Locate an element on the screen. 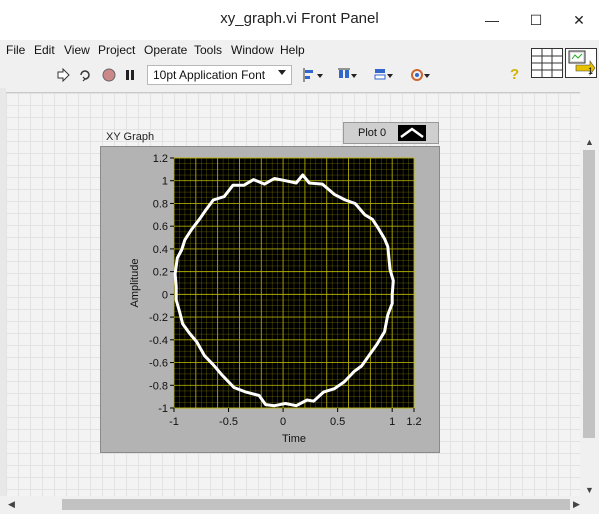  x-tick-label: 1.2 is located at coordinates (413, 422).